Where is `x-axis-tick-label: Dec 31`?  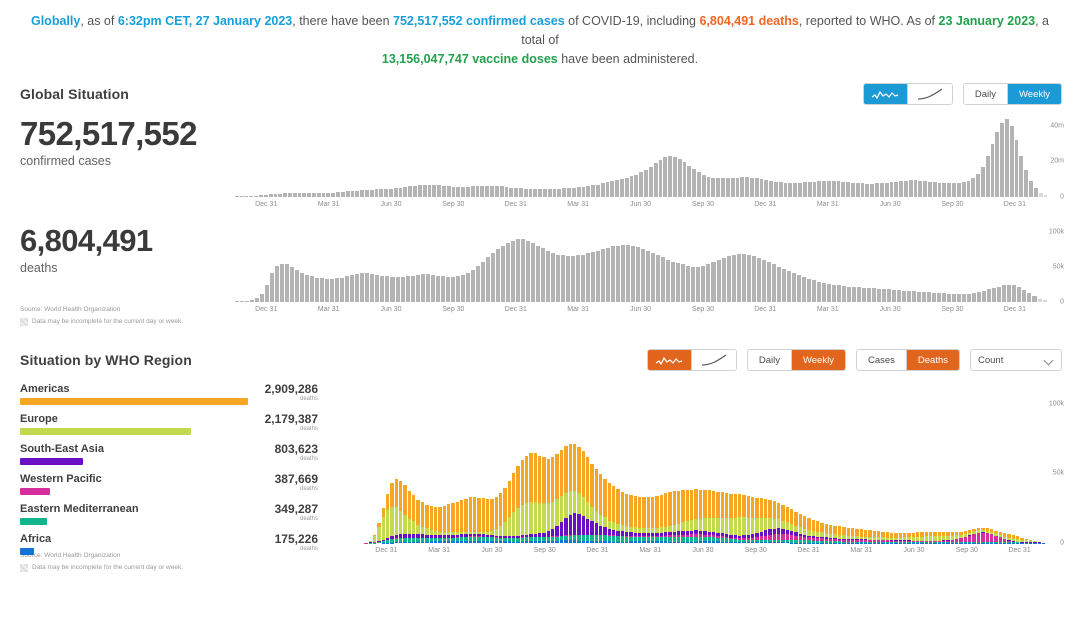
x-axis-tick-label: Dec 31 is located at coordinates (386, 550).